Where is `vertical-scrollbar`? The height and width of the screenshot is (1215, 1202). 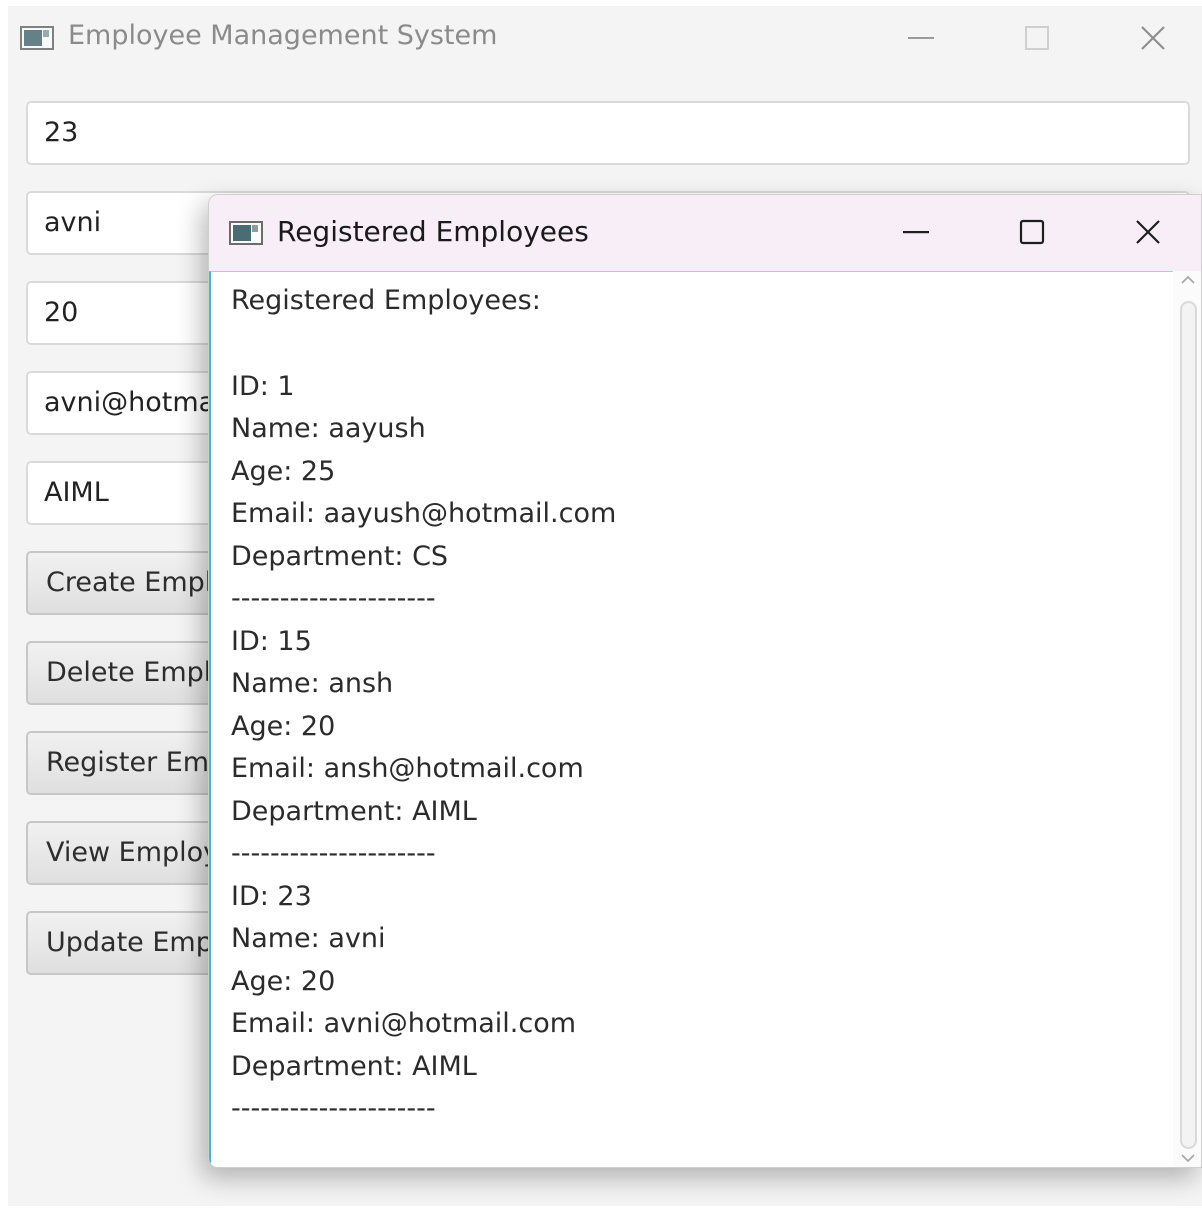
vertical-scrollbar is located at coordinates (1187, 719).